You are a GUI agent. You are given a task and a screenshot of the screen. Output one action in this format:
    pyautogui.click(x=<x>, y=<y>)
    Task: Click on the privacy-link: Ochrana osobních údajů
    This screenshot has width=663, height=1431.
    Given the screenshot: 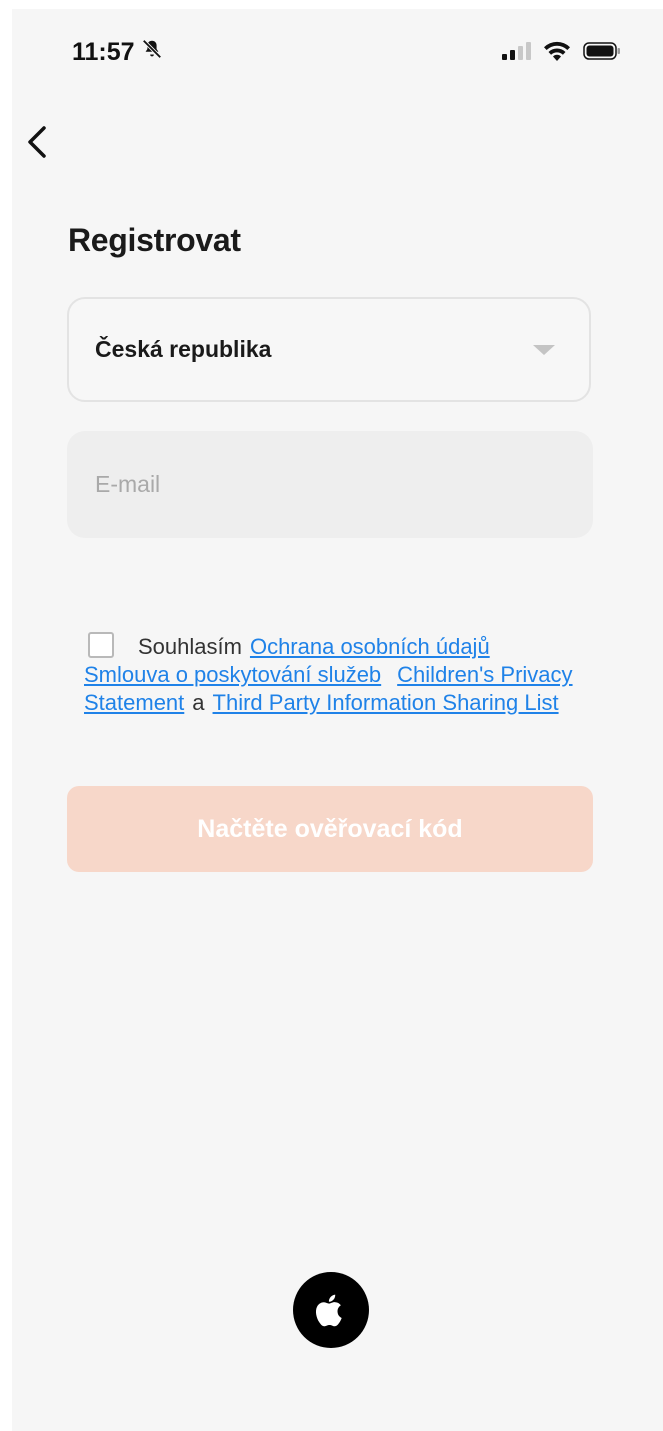 What is the action you would take?
    pyautogui.click(x=370, y=646)
    